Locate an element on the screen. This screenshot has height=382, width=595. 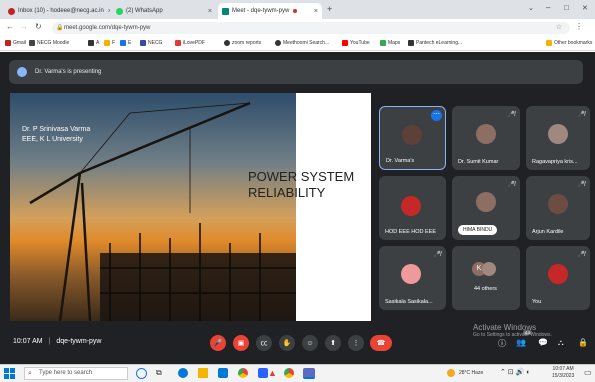
edge-icon is located at coordinates (183, 373).